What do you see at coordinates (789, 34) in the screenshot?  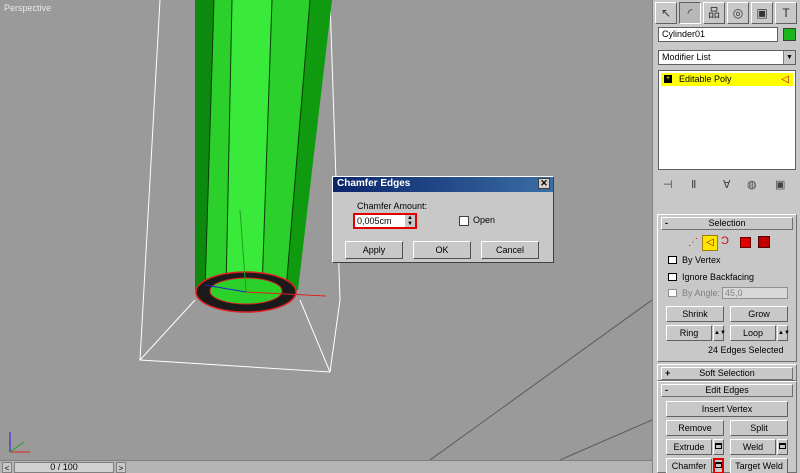 I see `object-color-swatch` at bounding box center [789, 34].